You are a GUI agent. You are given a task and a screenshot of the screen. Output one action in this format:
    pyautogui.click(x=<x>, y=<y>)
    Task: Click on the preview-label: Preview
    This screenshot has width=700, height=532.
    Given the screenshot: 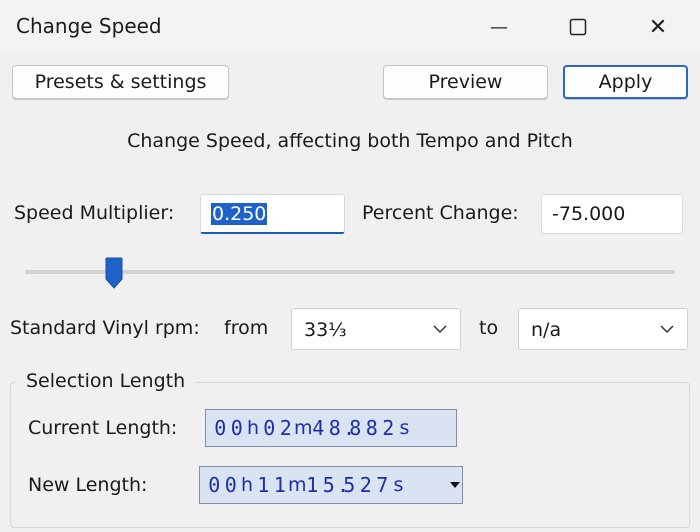 What is the action you would take?
    pyautogui.click(x=465, y=82)
    